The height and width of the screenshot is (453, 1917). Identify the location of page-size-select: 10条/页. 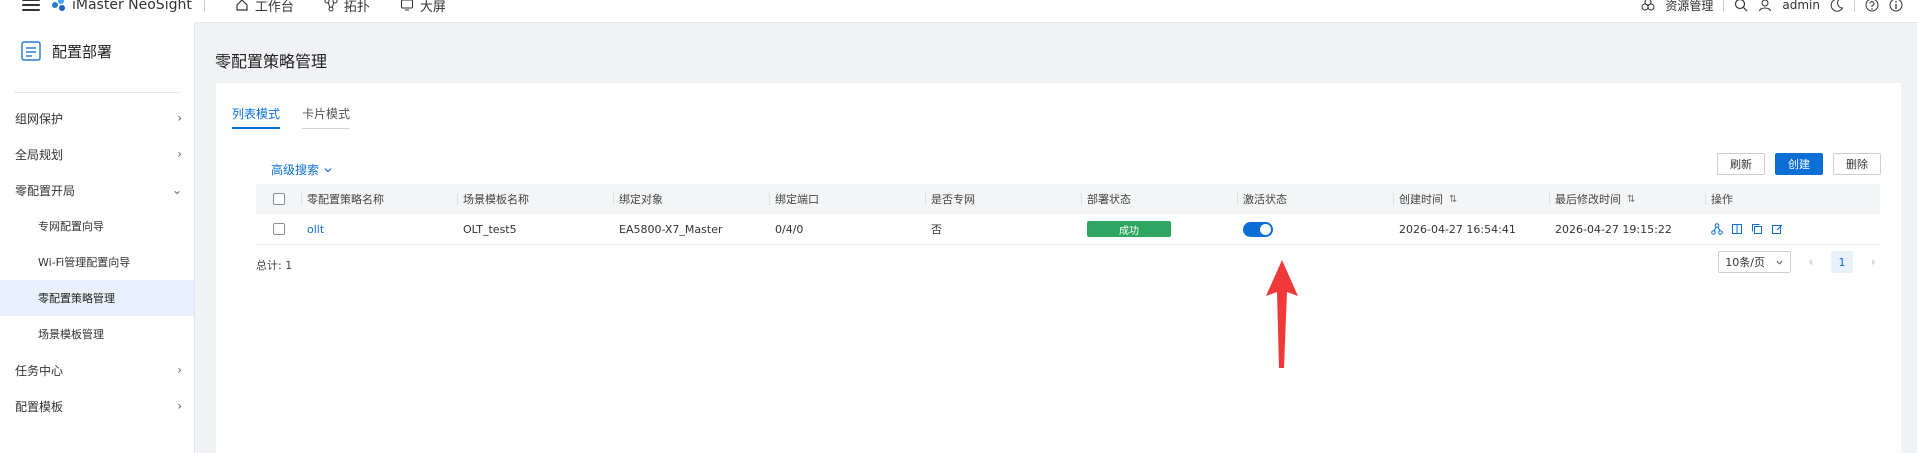
(1754, 262).